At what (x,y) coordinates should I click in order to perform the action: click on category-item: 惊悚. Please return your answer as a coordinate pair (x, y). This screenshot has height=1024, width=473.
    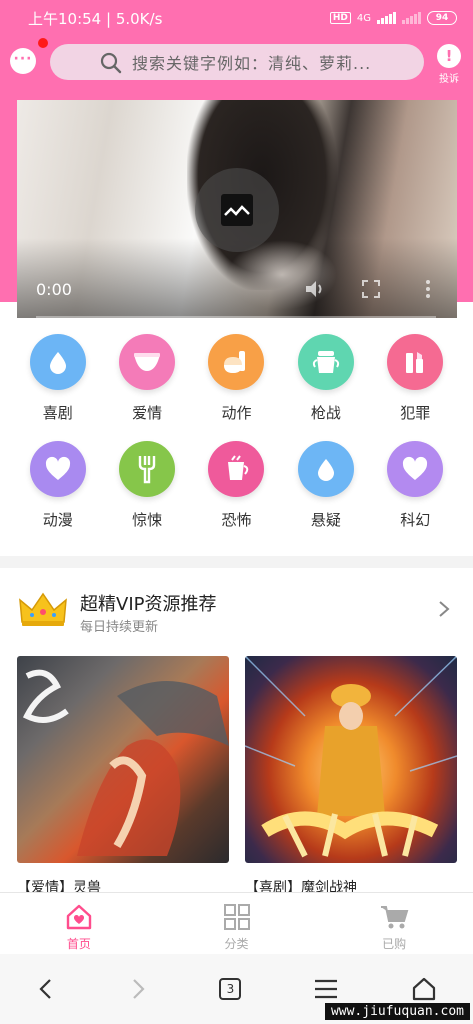
    Looking at the image, I should click on (146, 485).